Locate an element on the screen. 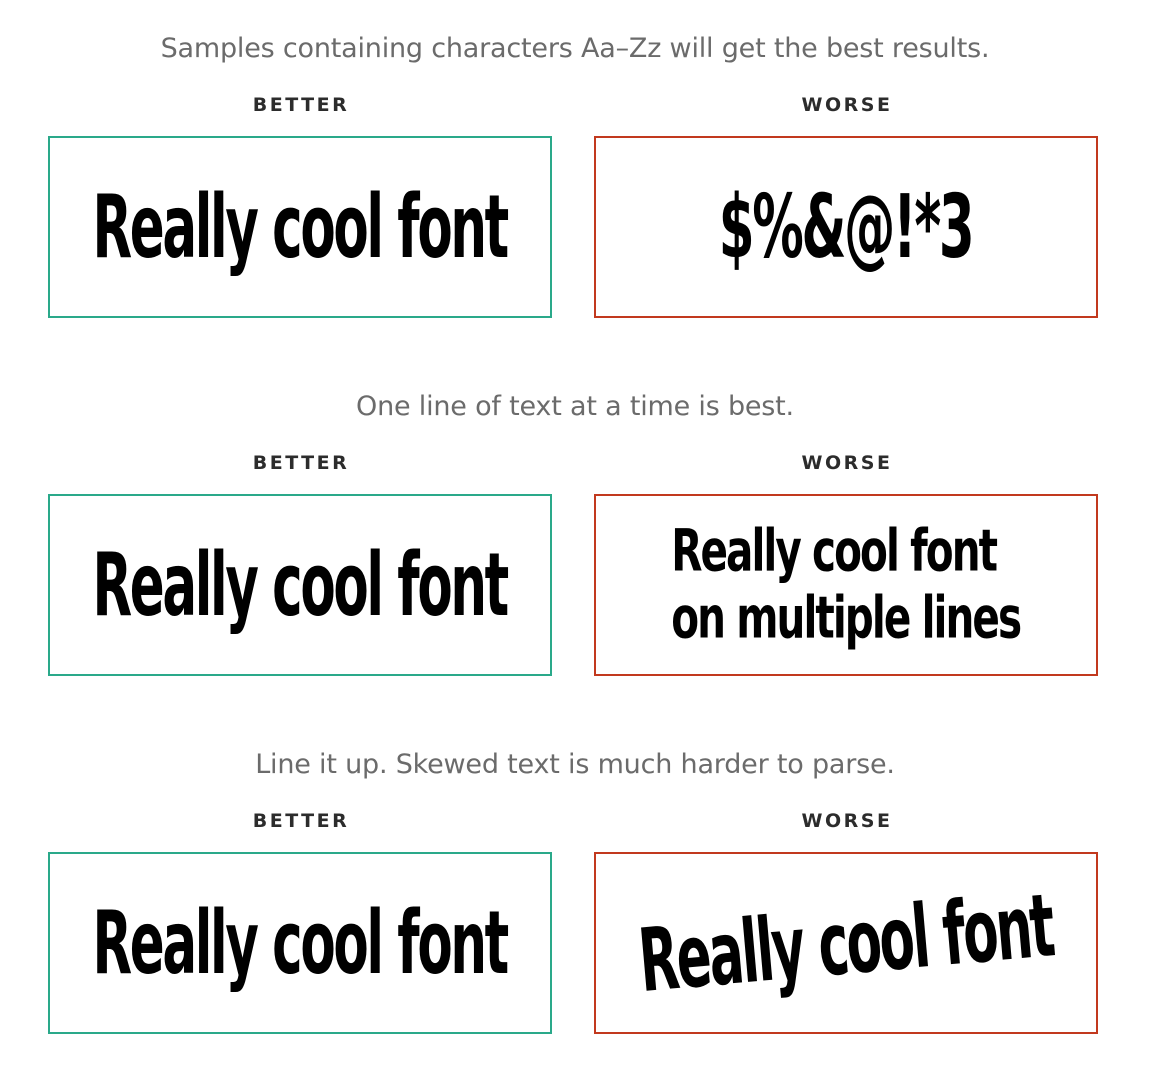 The image size is (1150, 1088). worse-sample-text: $%&@!*3 is located at coordinates (847, 227).